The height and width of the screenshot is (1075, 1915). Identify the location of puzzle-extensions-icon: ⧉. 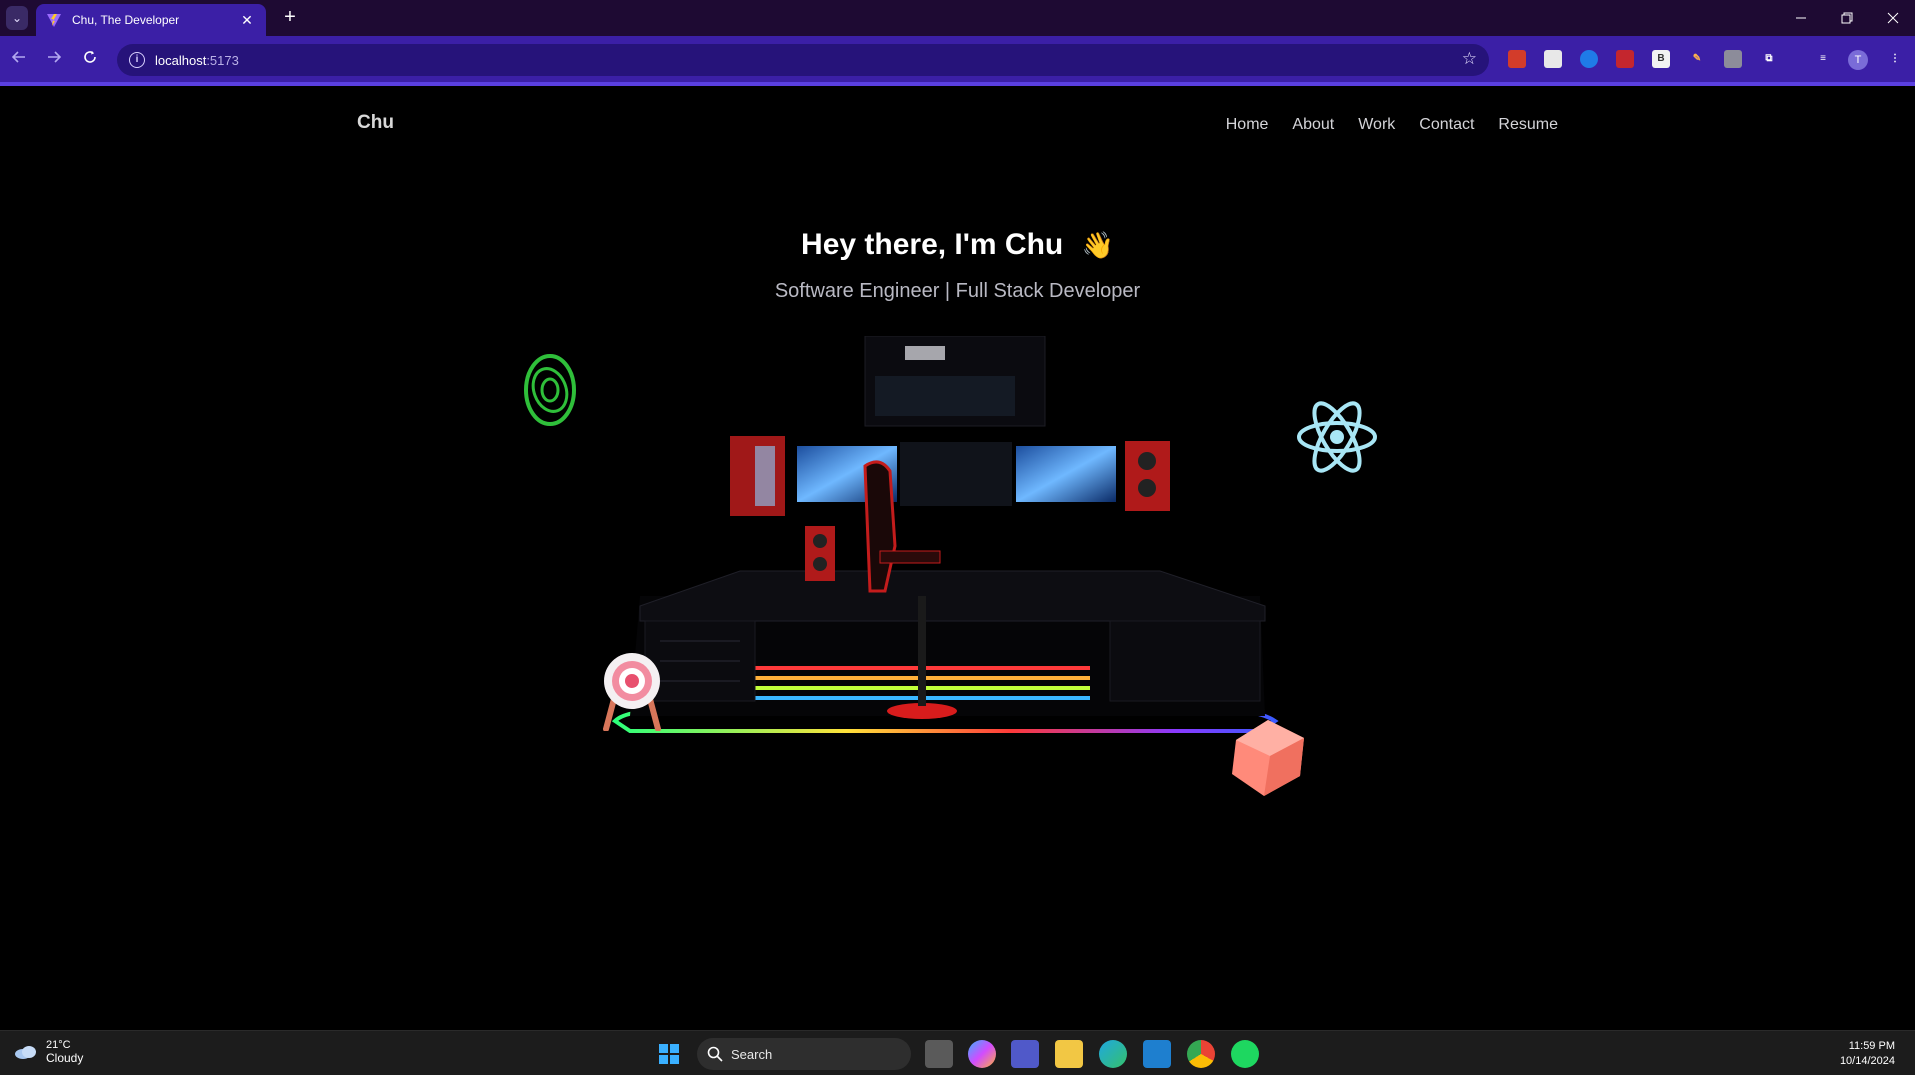
(1769, 59).